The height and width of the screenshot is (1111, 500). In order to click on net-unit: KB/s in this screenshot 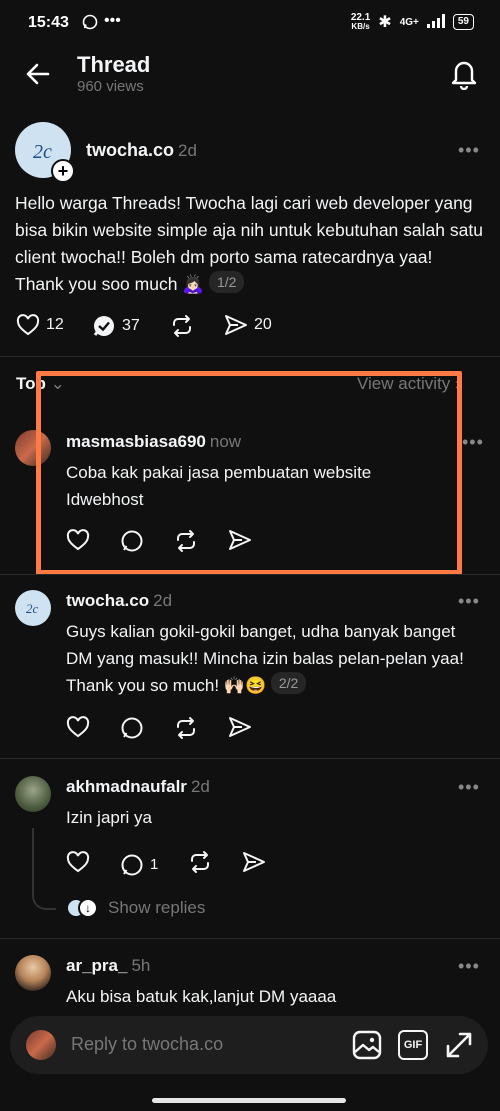, I will do `click(360, 26)`.